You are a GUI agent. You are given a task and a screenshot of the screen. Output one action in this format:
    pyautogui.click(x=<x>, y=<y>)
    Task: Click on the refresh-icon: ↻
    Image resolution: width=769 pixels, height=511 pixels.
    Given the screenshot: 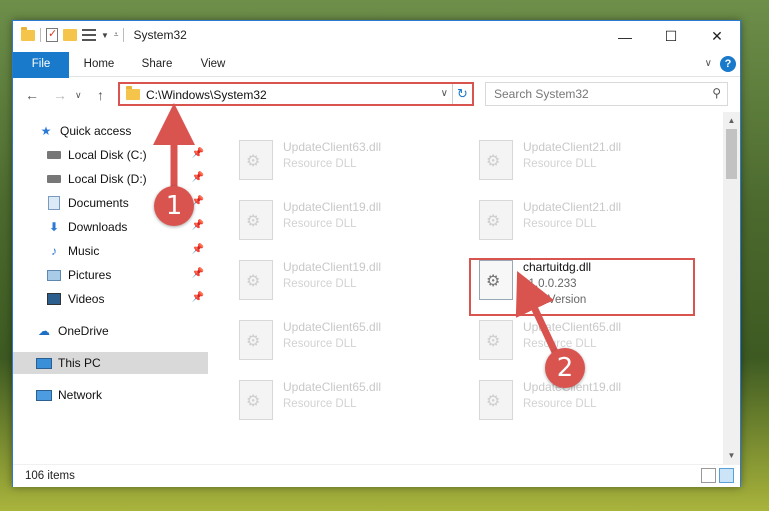 What is the action you would take?
    pyautogui.click(x=462, y=94)
    